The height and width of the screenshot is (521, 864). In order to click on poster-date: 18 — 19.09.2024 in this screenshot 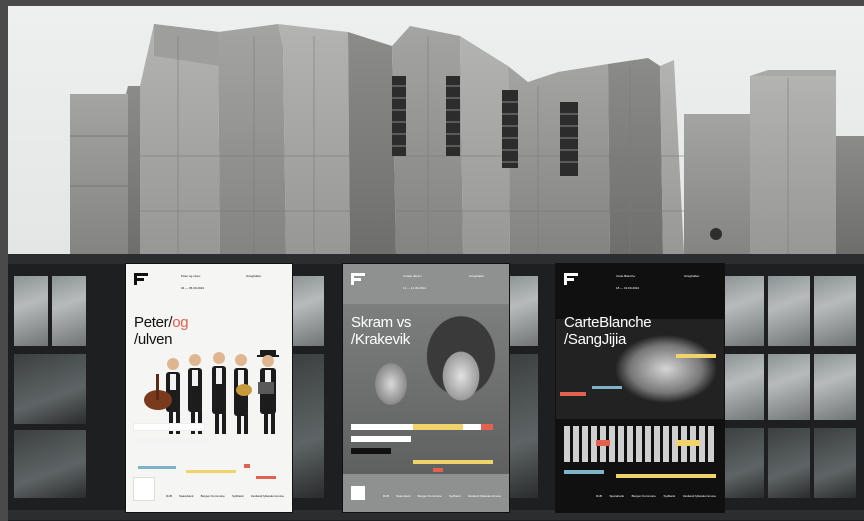, I will do `click(628, 288)`.